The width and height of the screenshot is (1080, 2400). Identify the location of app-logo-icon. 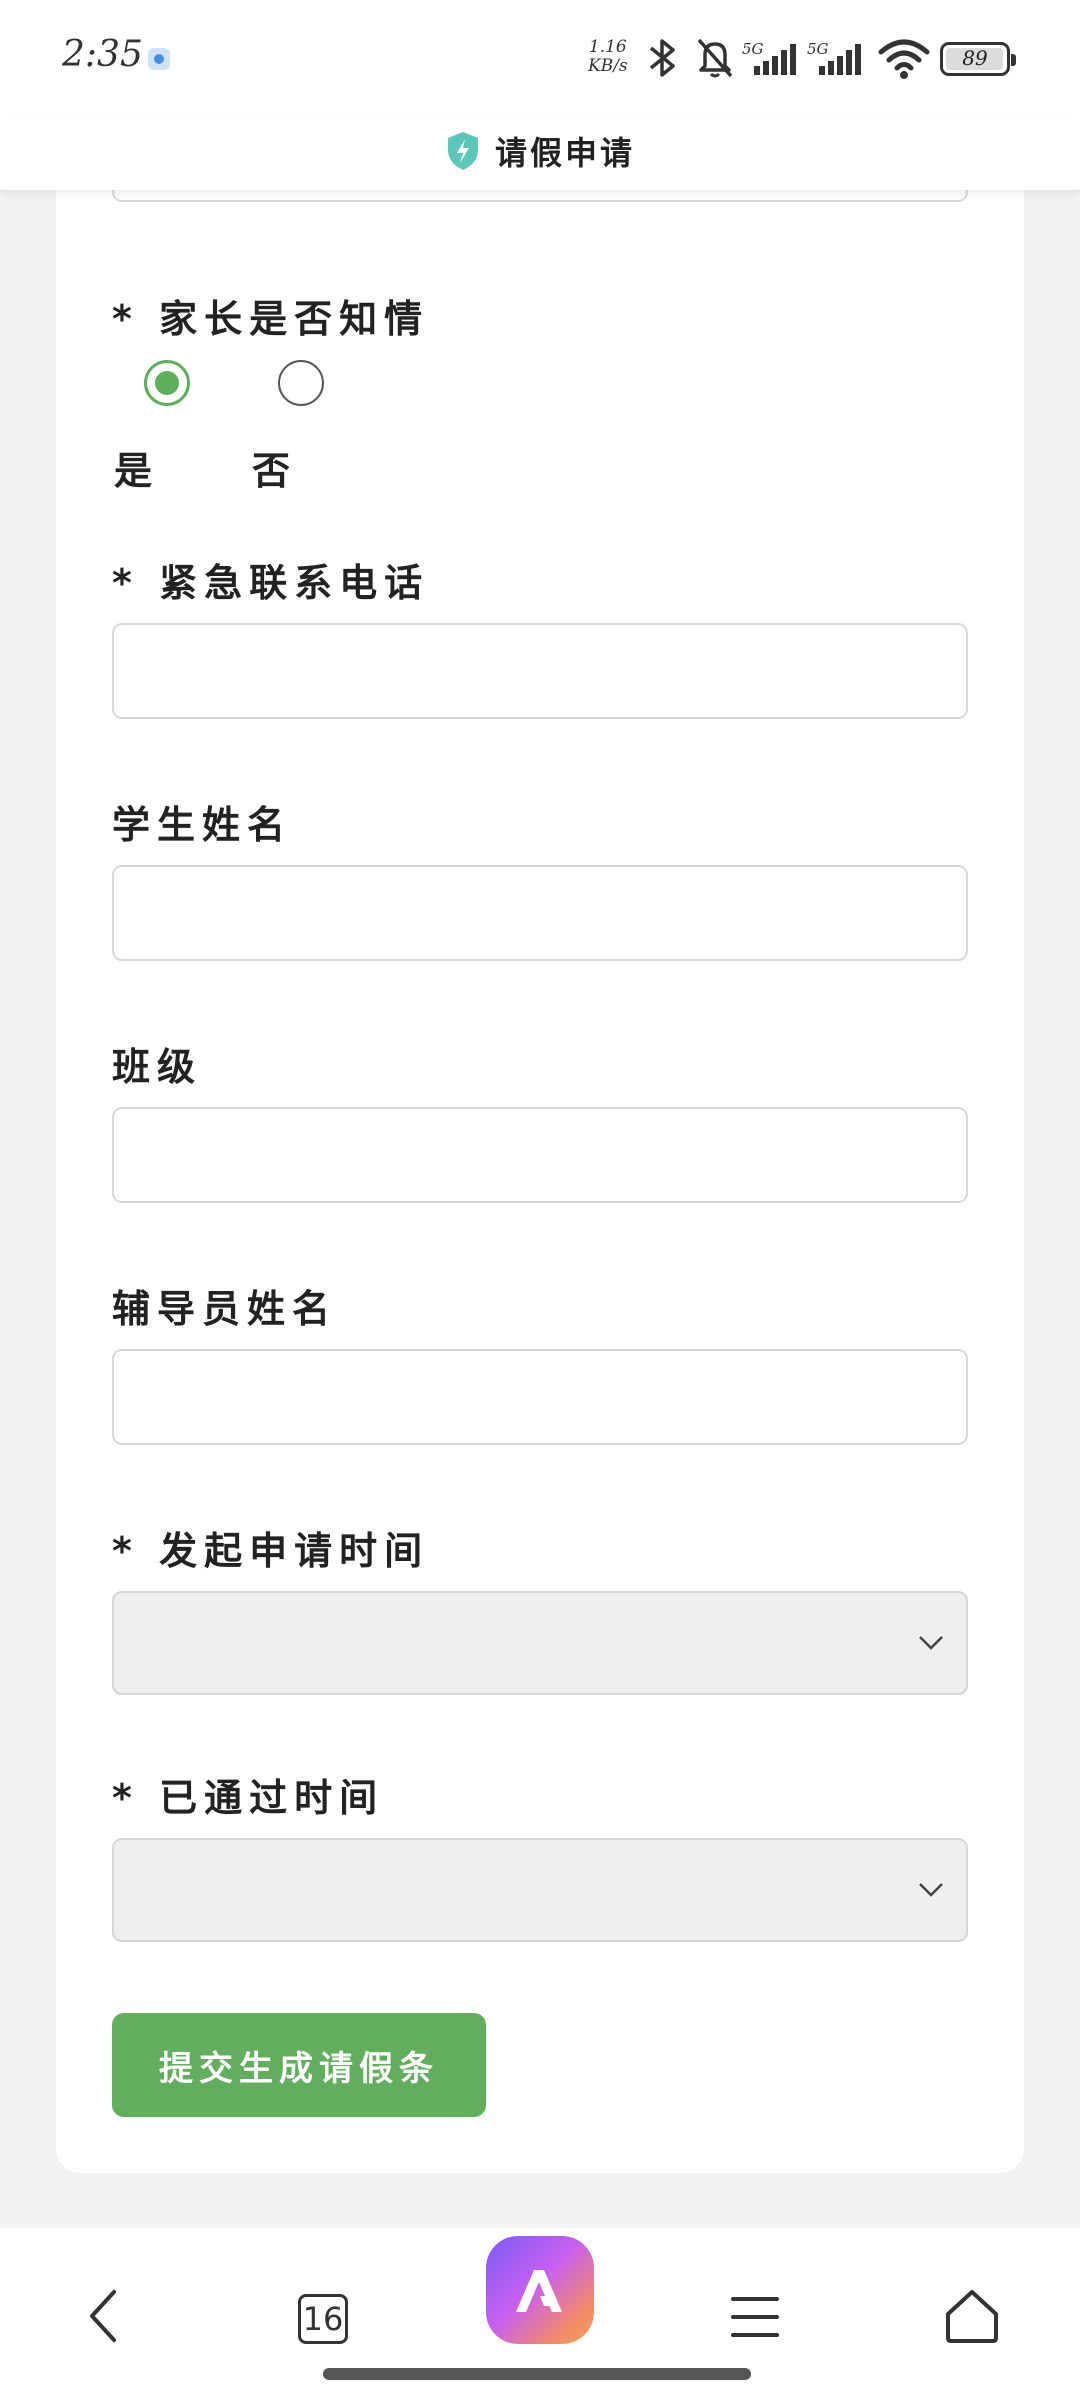
(539, 2291).